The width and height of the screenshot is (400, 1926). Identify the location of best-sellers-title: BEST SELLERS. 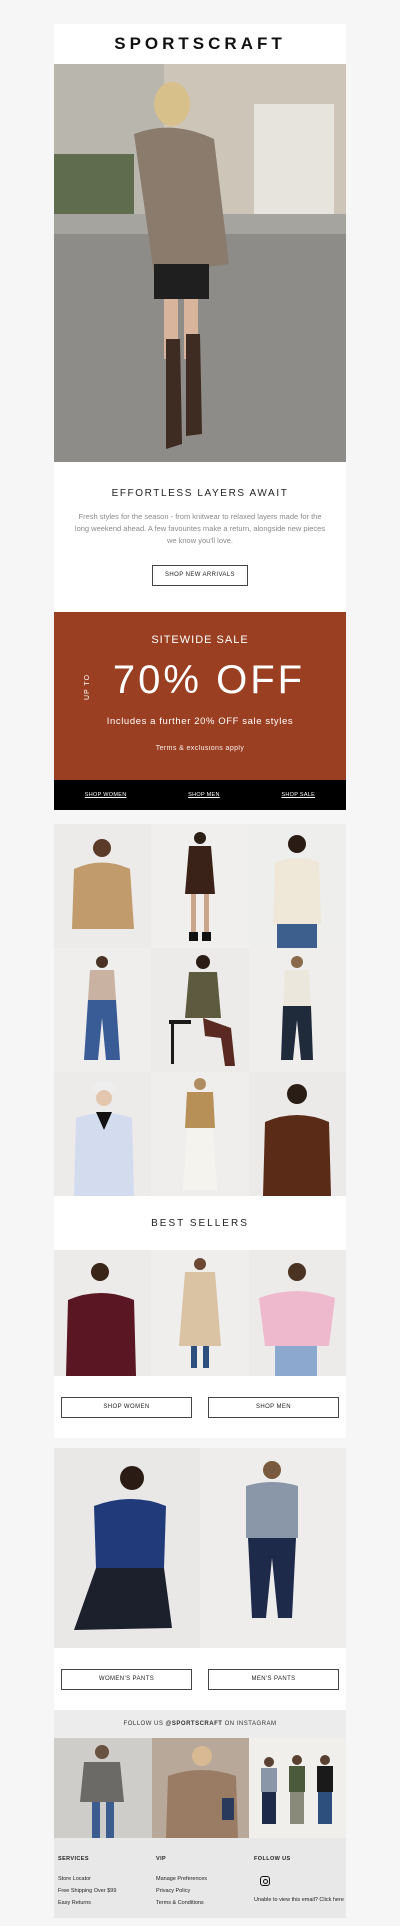
(200, 1223).